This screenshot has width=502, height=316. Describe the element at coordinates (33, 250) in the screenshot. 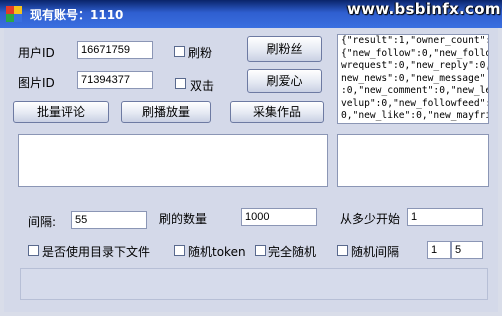

I see `use-subdir-checkbox` at that location.